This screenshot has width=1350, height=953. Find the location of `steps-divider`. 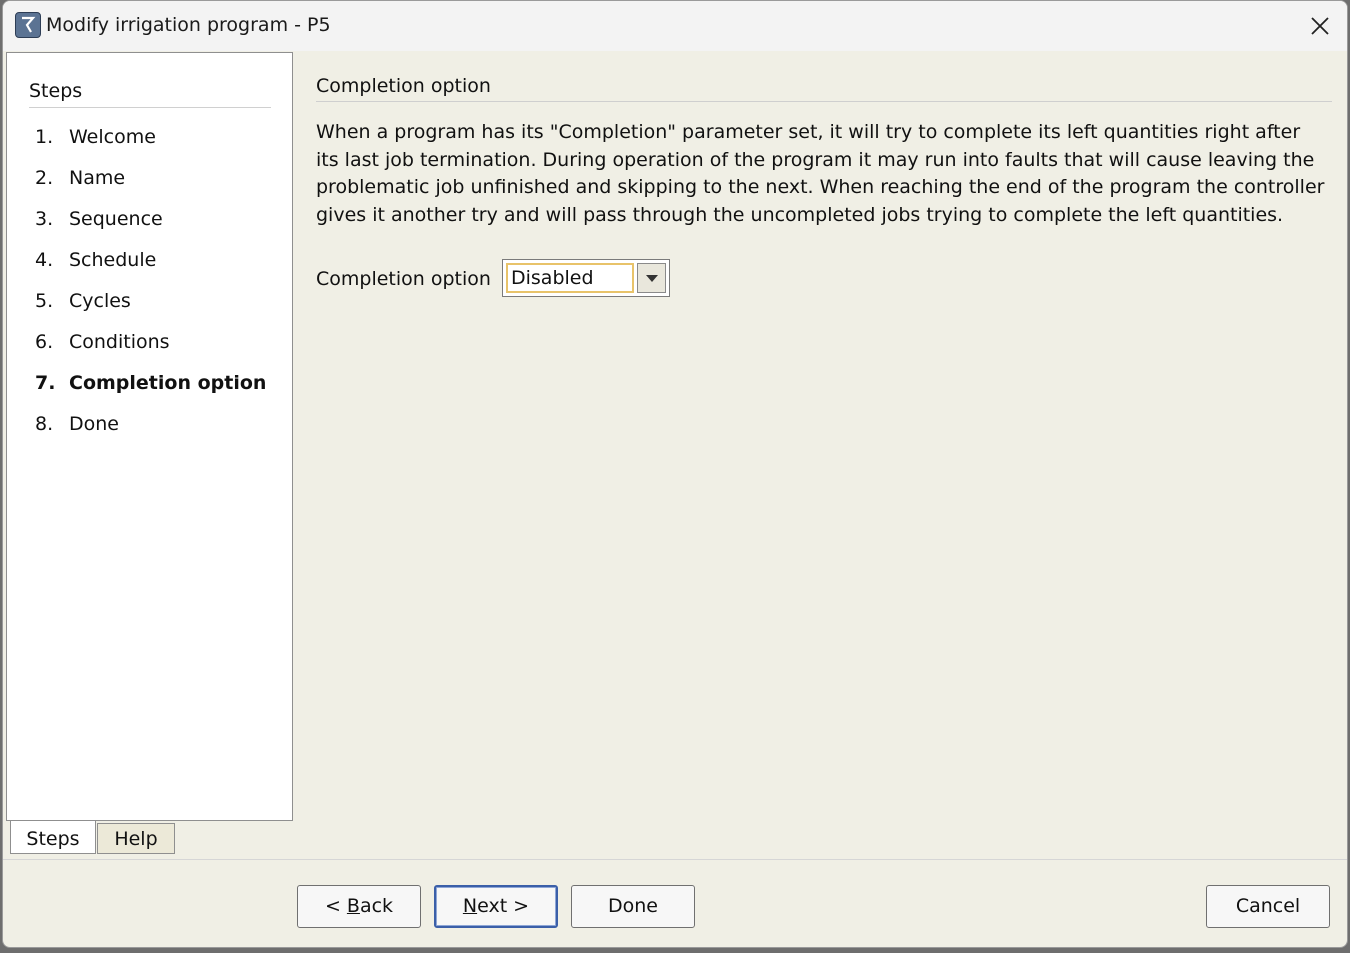

steps-divider is located at coordinates (150, 107).